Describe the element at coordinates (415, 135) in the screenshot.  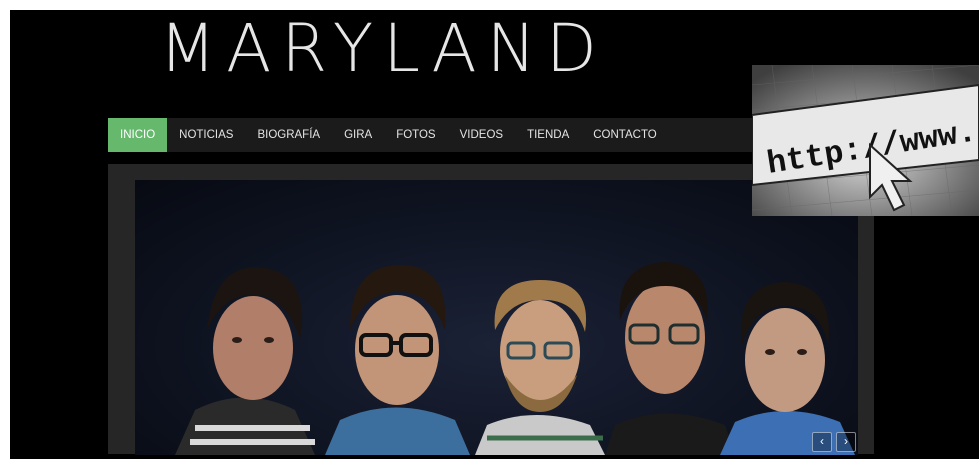
I see `nav-item-fotos: FOTOS` at that location.